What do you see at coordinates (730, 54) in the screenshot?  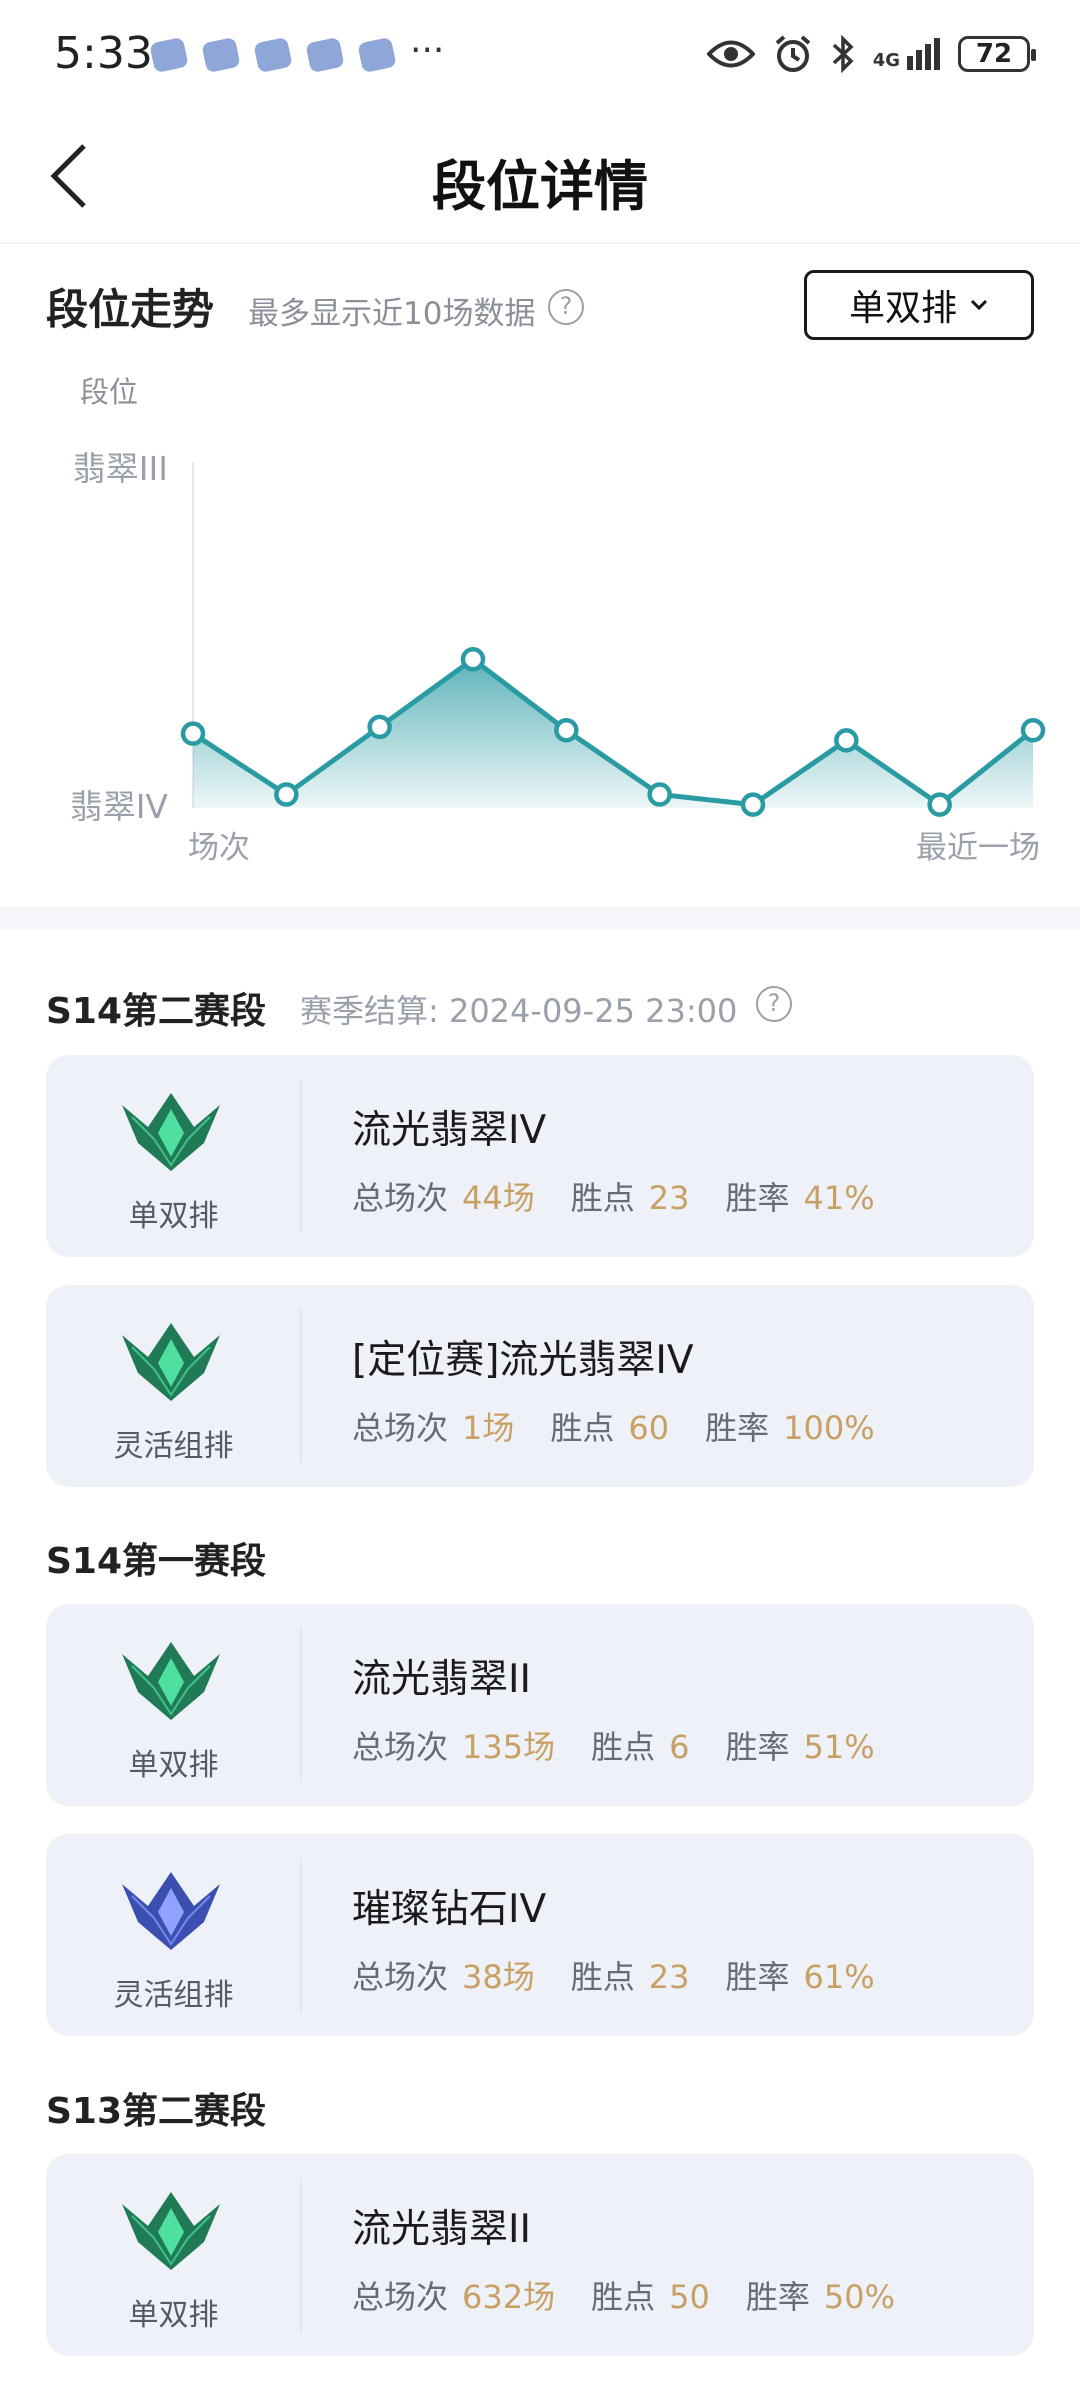 I see `eye-icon` at bounding box center [730, 54].